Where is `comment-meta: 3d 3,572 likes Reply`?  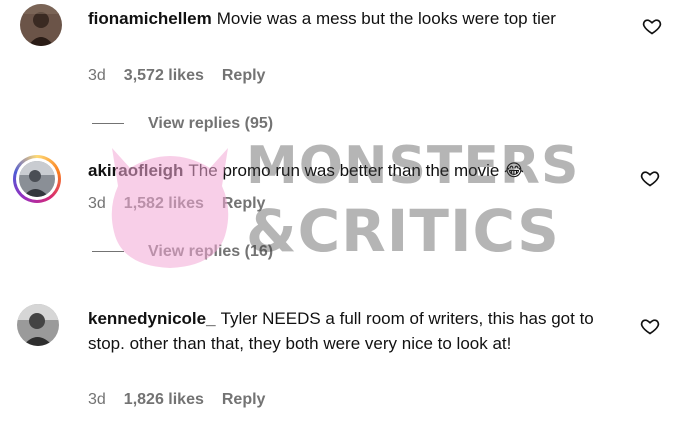
comment-meta: 3d 3,572 likes Reply is located at coordinates (185, 76).